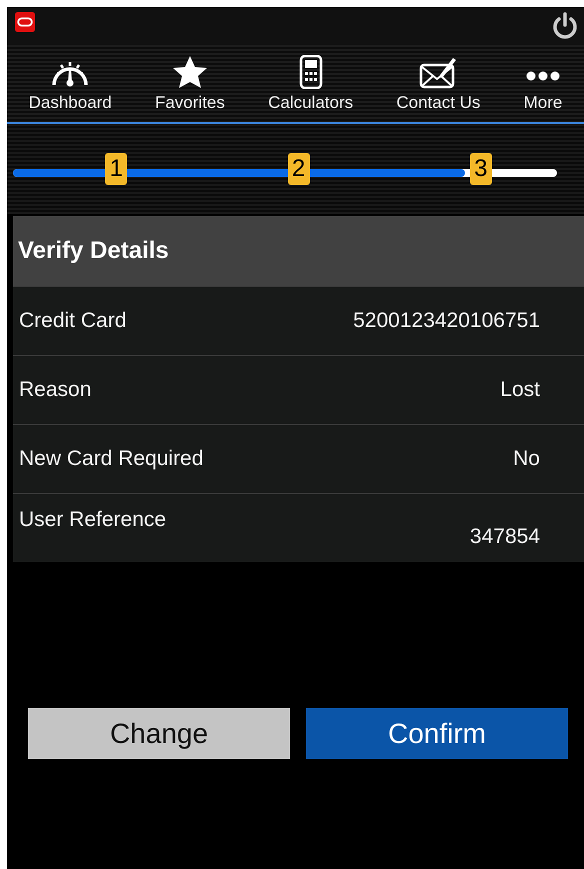 This screenshot has width=584, height=869. I want to click on detail-label: Credit Card, so click(72, 321).